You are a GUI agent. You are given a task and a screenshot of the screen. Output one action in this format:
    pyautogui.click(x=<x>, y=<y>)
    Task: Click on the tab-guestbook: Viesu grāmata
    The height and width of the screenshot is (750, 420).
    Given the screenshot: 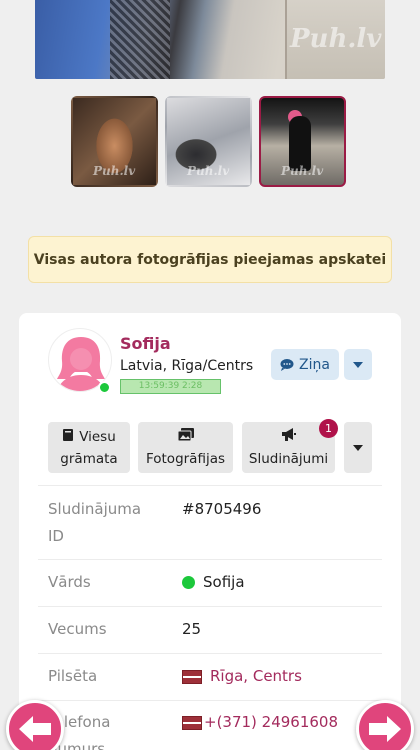 What is the action you would take?
    pyautogui.click(x=89, y=447)
    